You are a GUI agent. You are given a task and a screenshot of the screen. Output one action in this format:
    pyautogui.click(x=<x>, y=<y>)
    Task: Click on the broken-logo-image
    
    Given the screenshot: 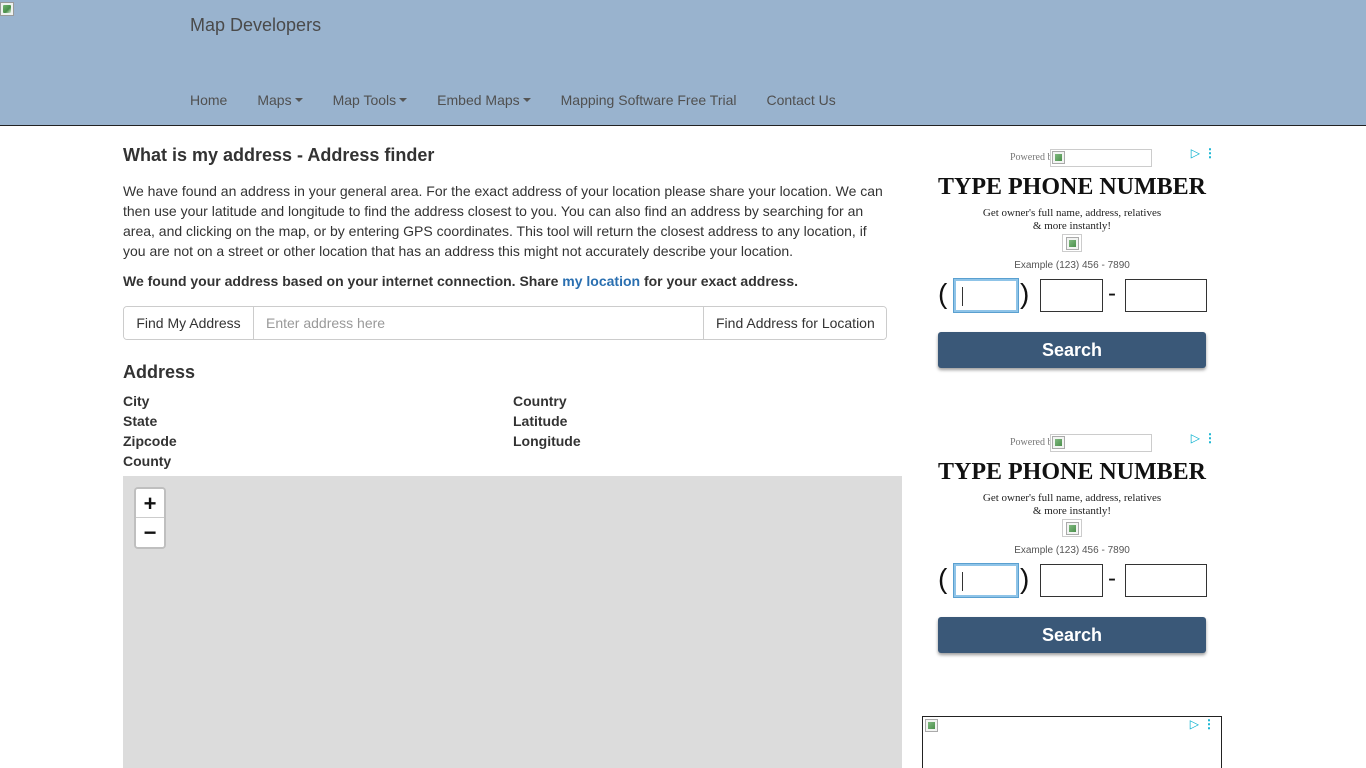 What is the action you would take?
    pyautogui.click(x=8, y=8)
    